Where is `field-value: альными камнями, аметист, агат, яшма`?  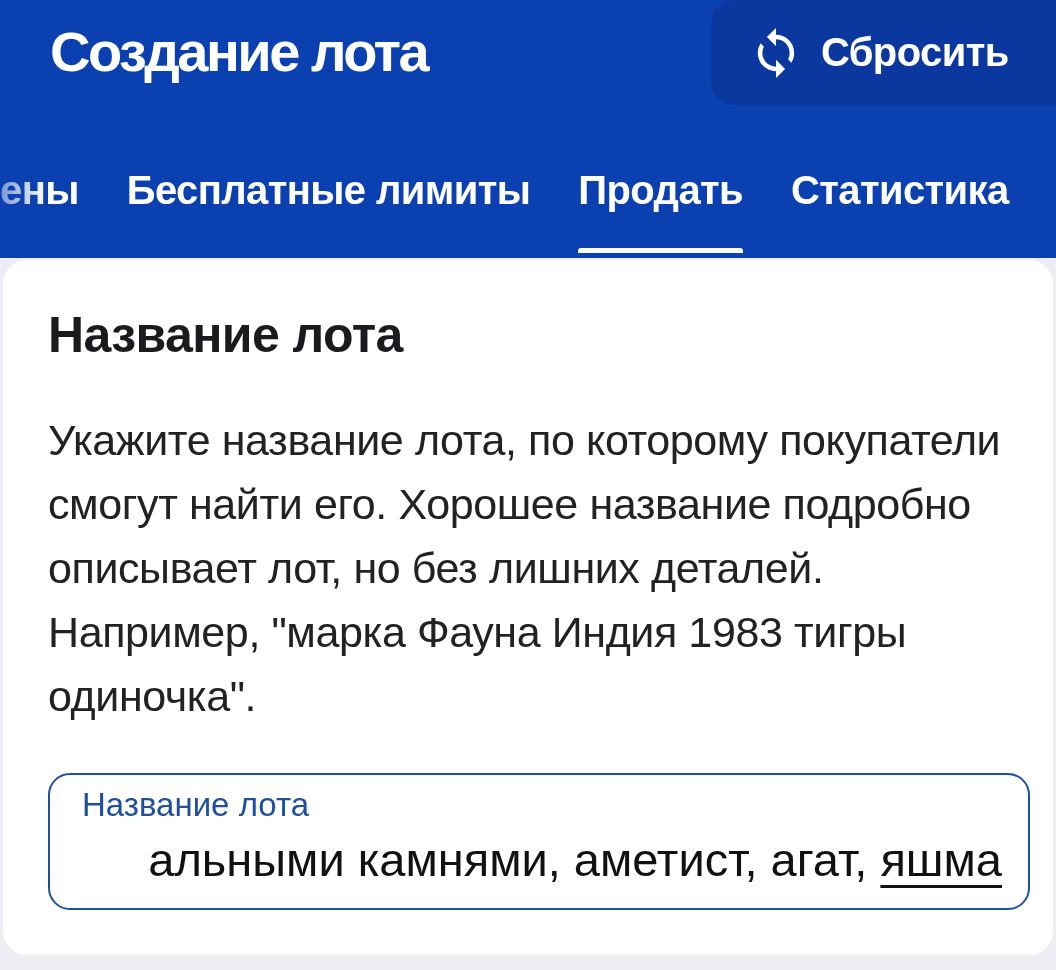
field-value: альными камнями, аметист, агат, яшма is located at coordinates (575, 860).